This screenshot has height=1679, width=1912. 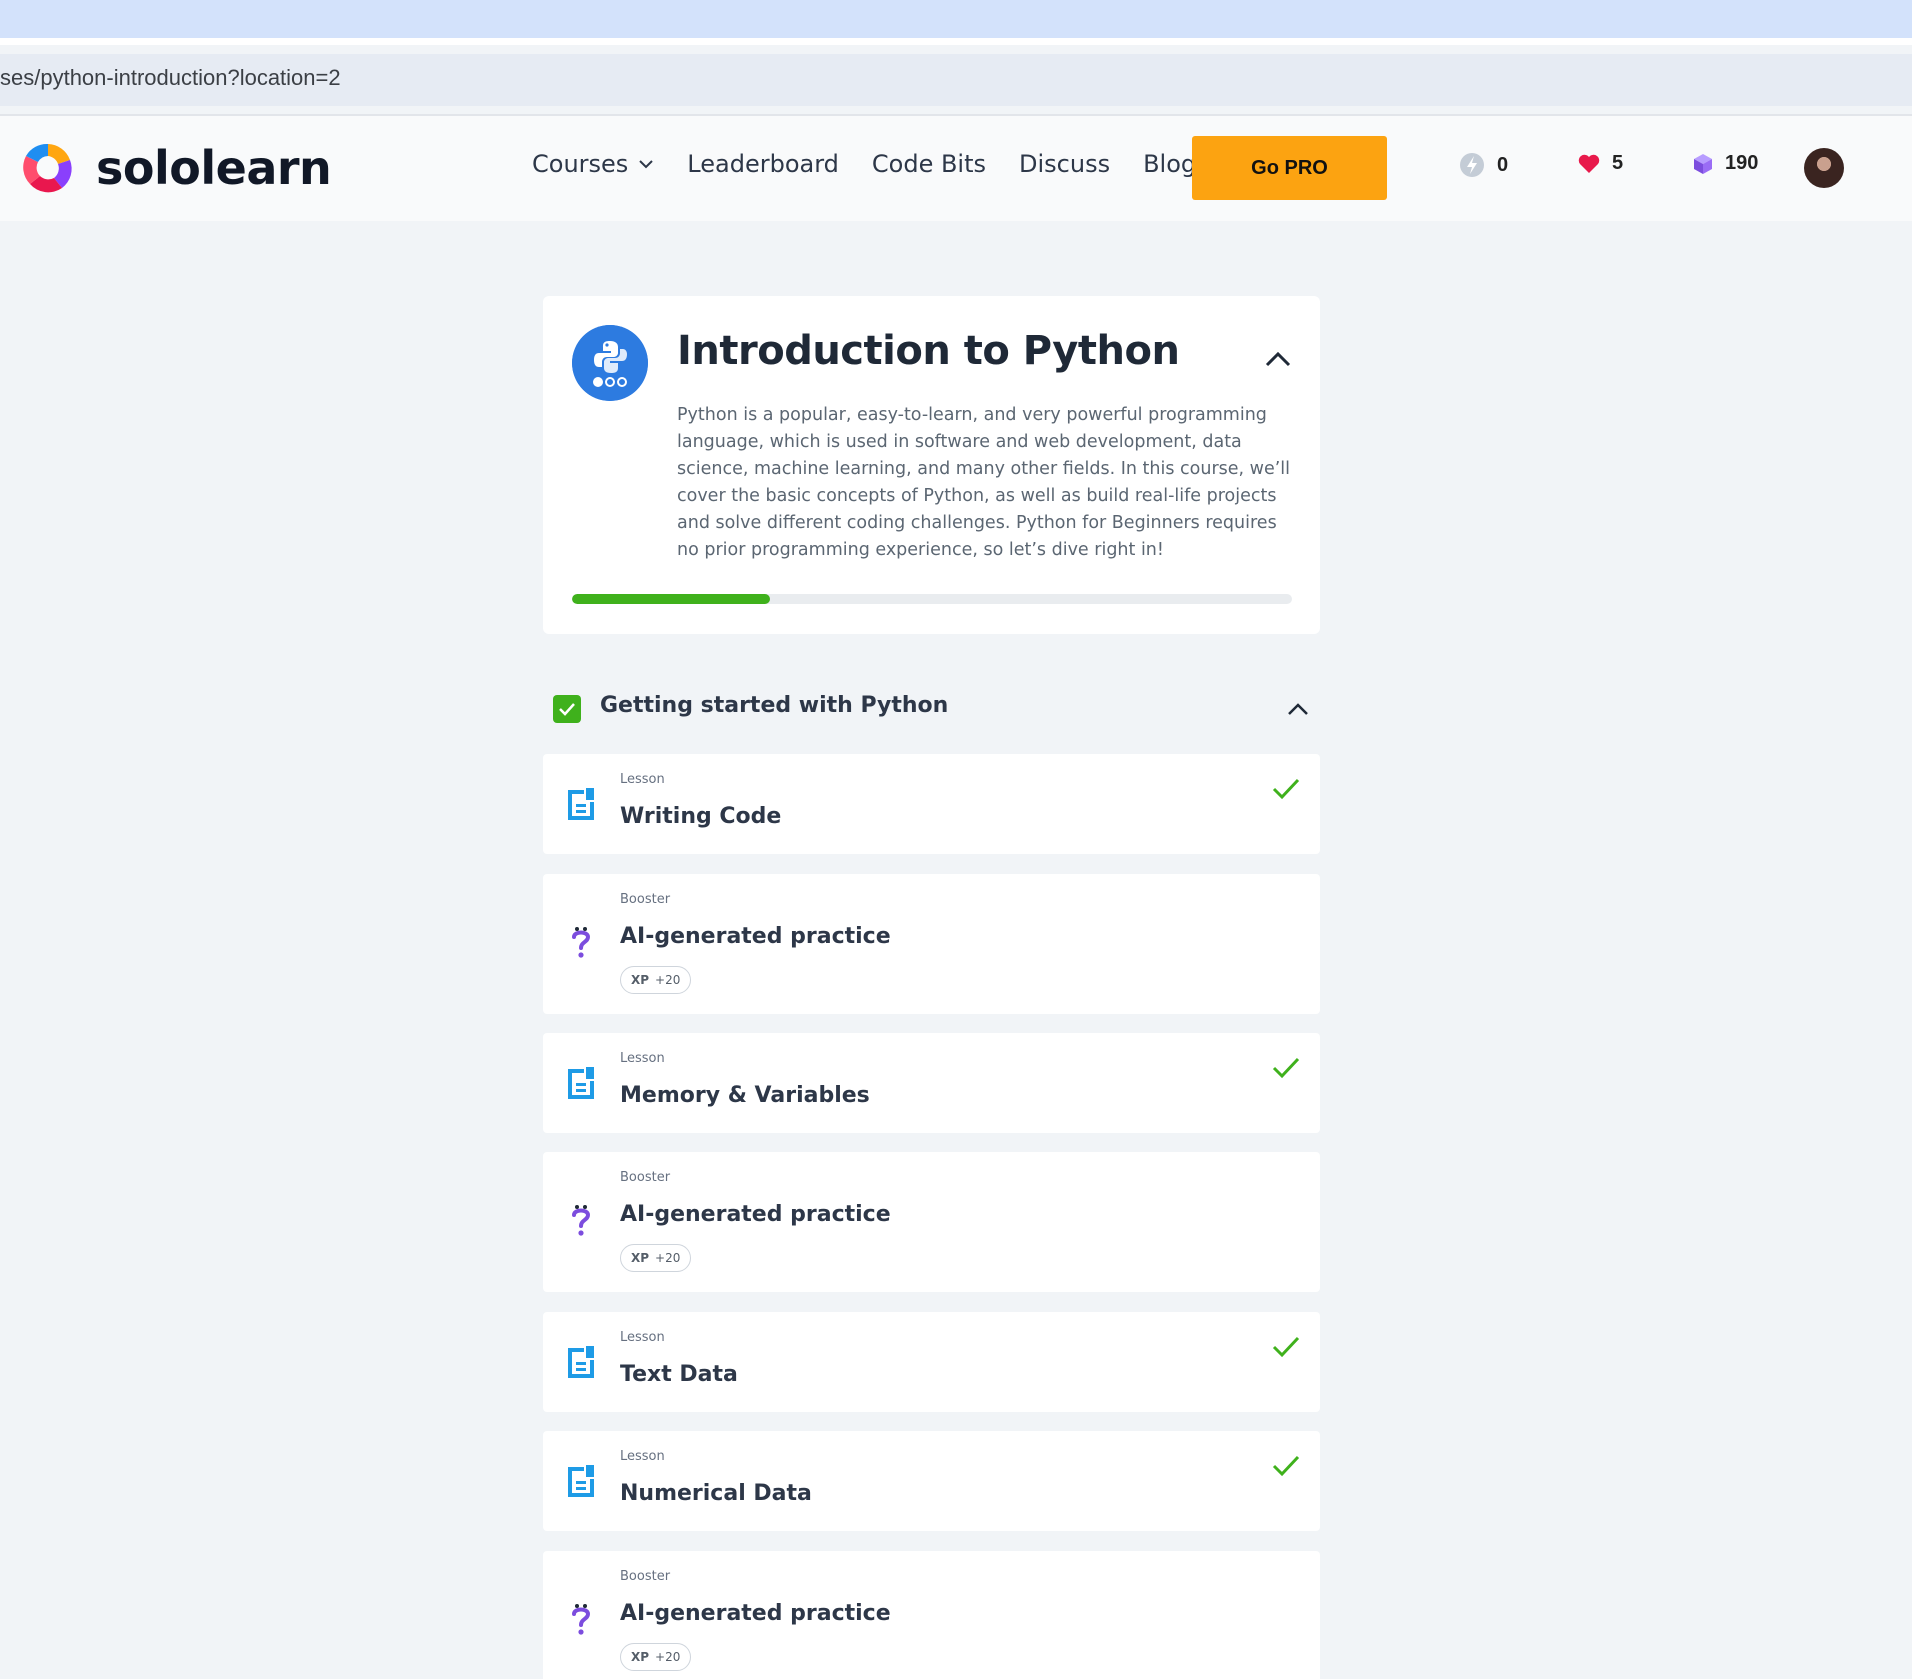 What do you see at coordinates (646, 164) in the screenshot?
I see `chevron-down-icon` at bounding box center [646, 164].